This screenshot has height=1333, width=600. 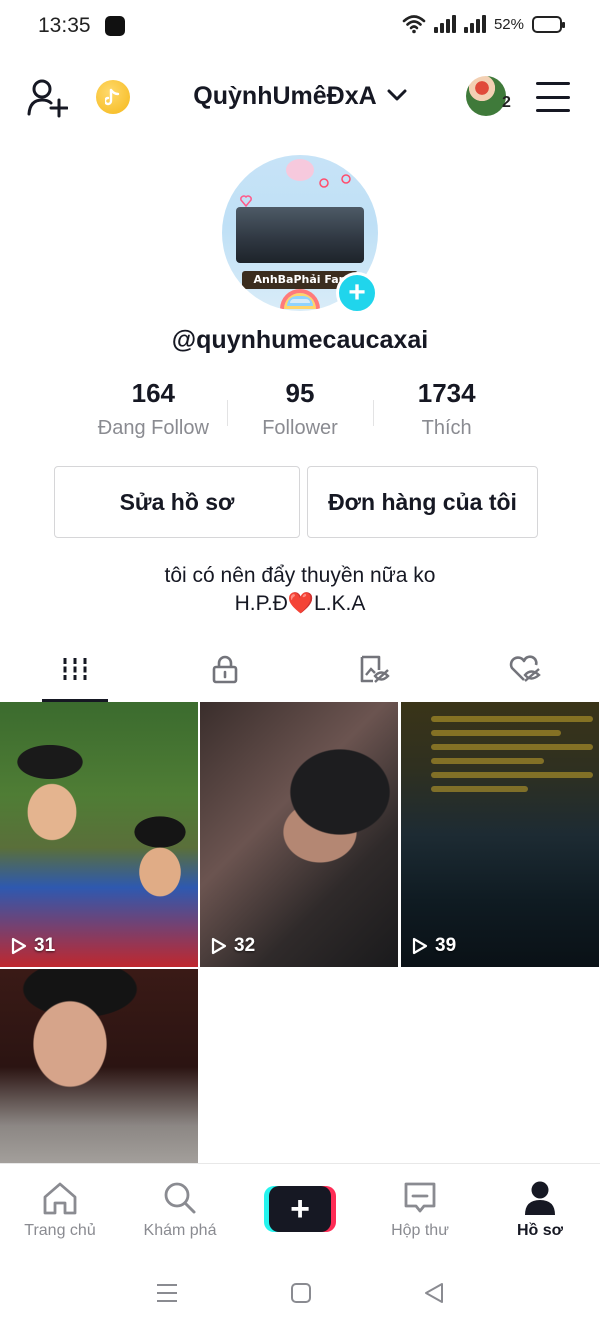 I want to click on profile-stats: 164 Đang Follow 95 Follower 1734 Thích, so click(x=300, y=413).